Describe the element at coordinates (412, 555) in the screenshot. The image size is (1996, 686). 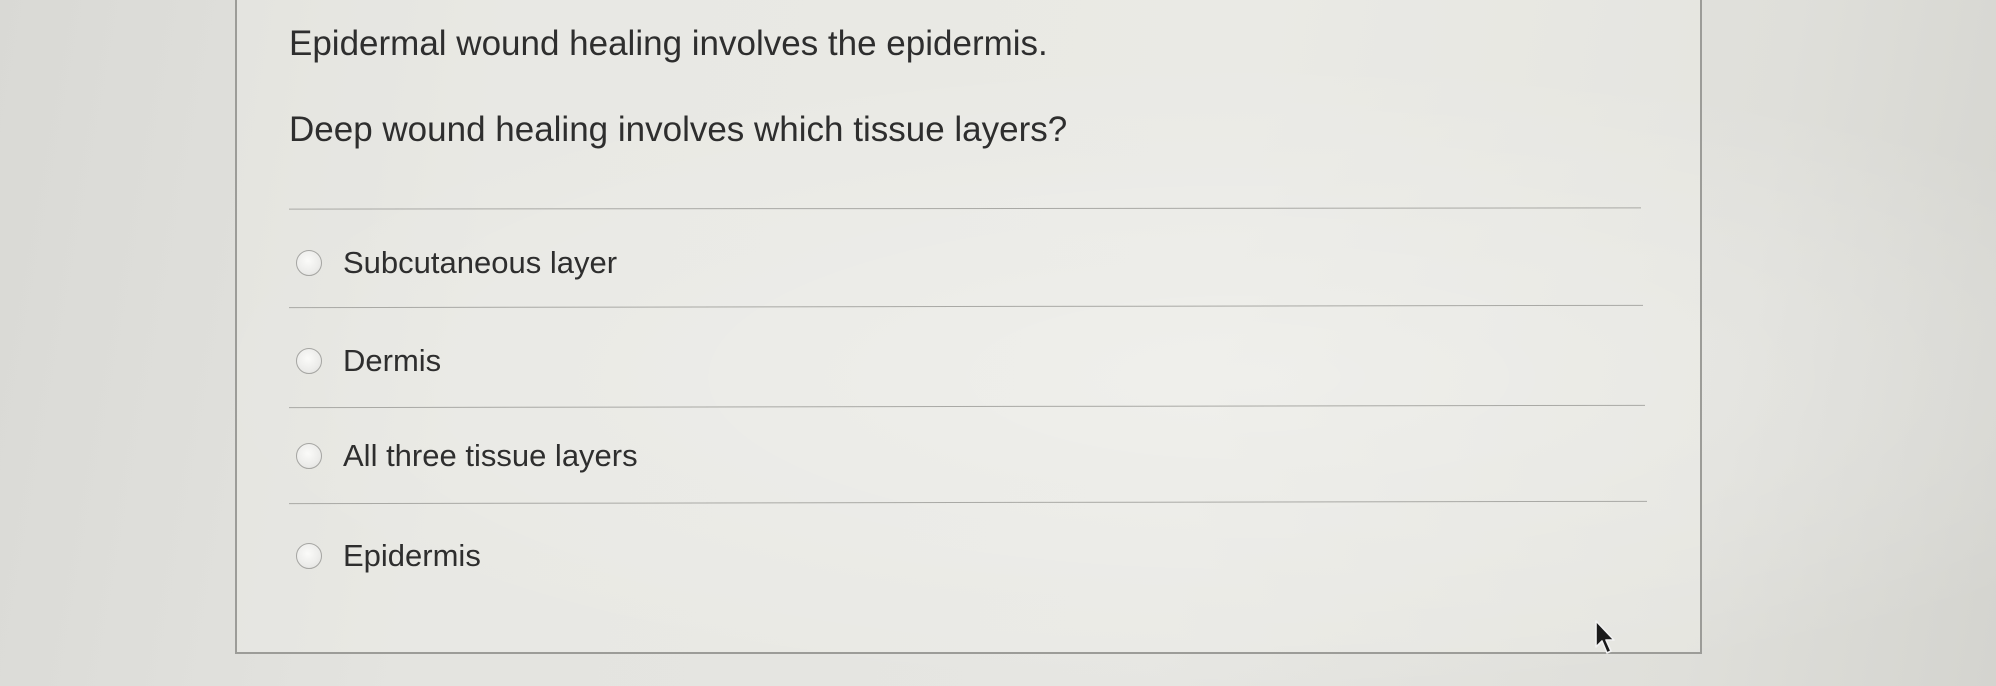
I see `choice-label: Epidermis` at that location.